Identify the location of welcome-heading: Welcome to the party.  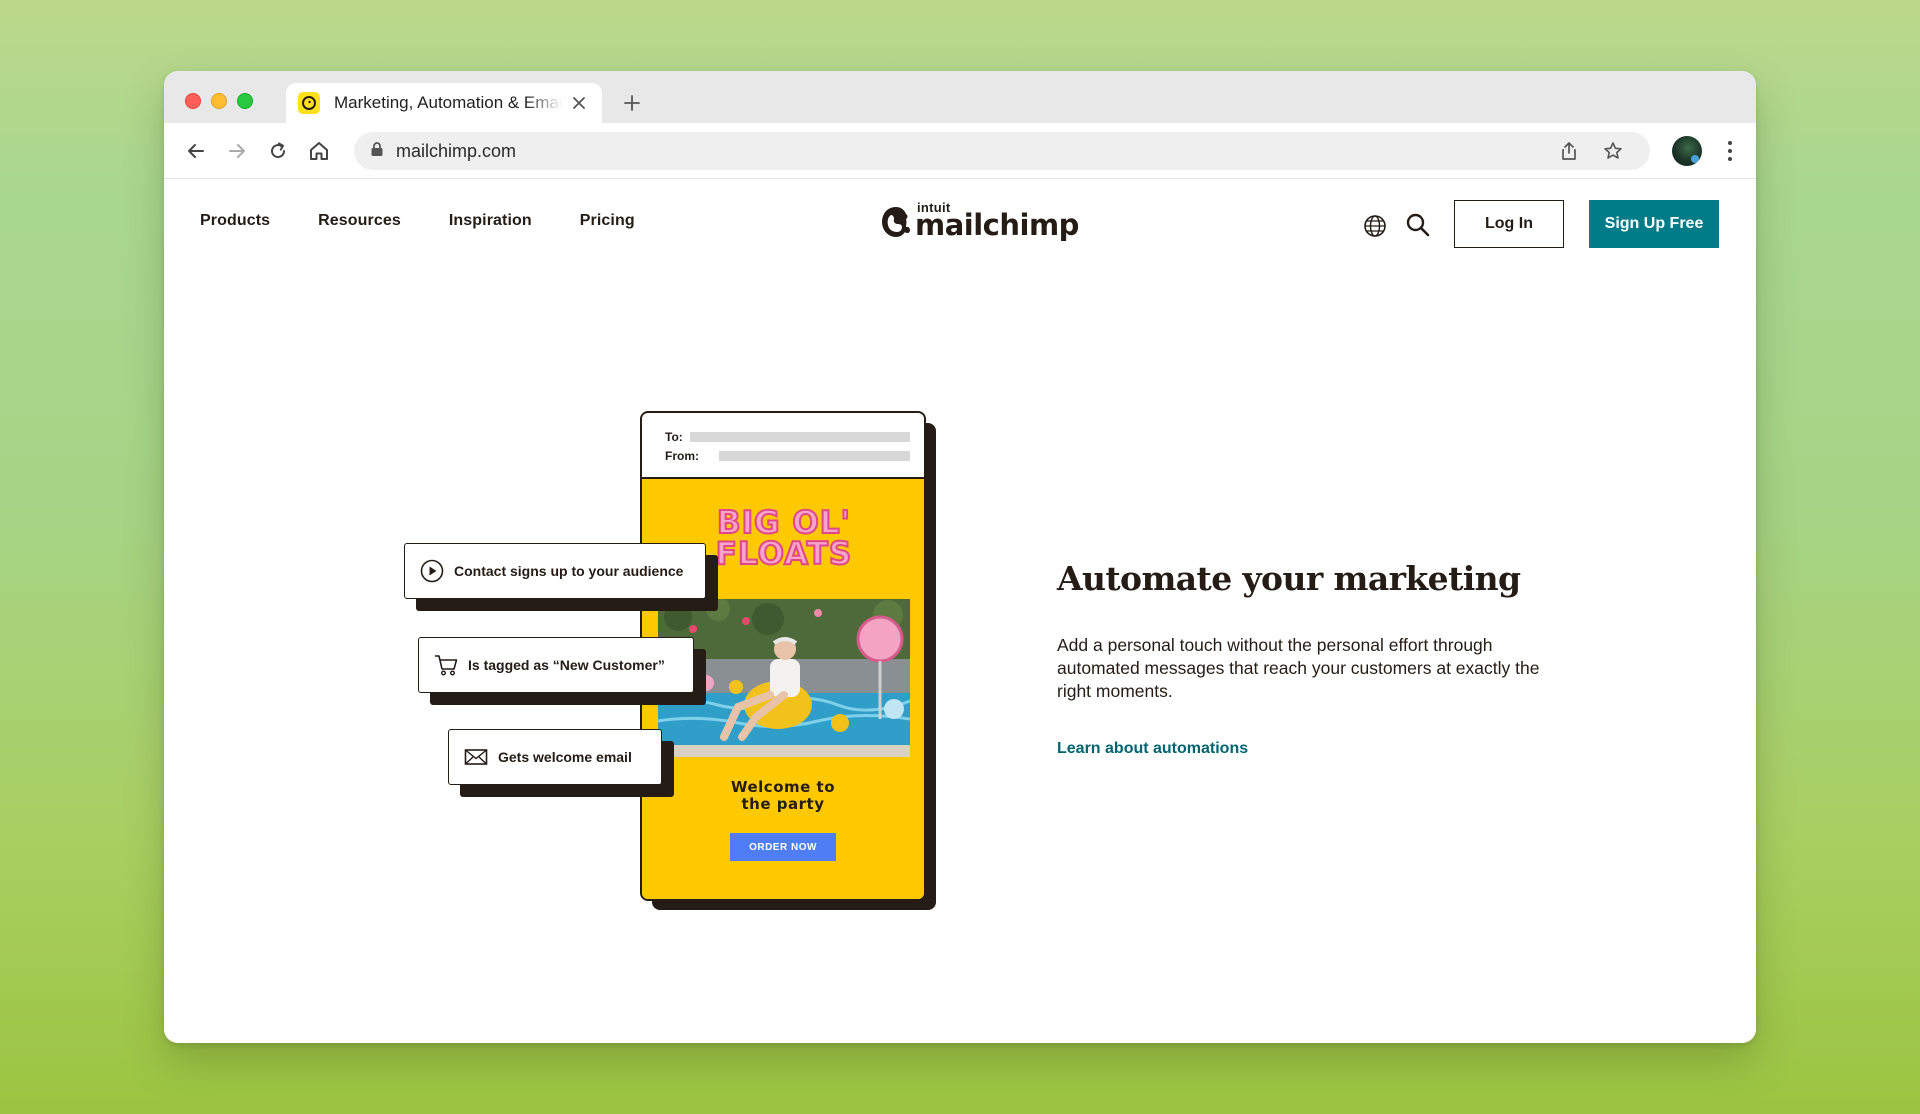
(783, 796).